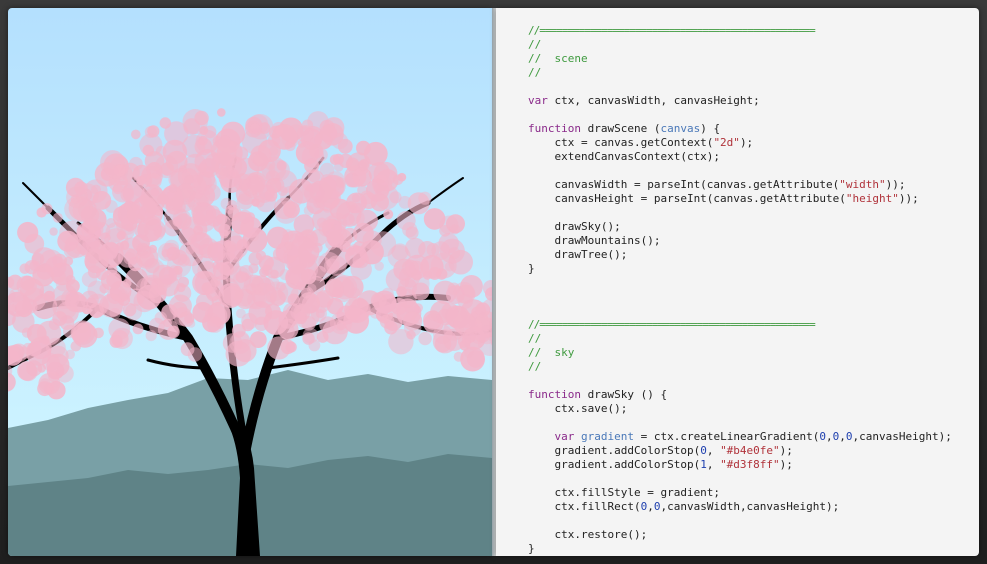 The image size is (987, 564). I want to click on code-line: ctx = canvas.getContext("2d");, so click(740, 143).